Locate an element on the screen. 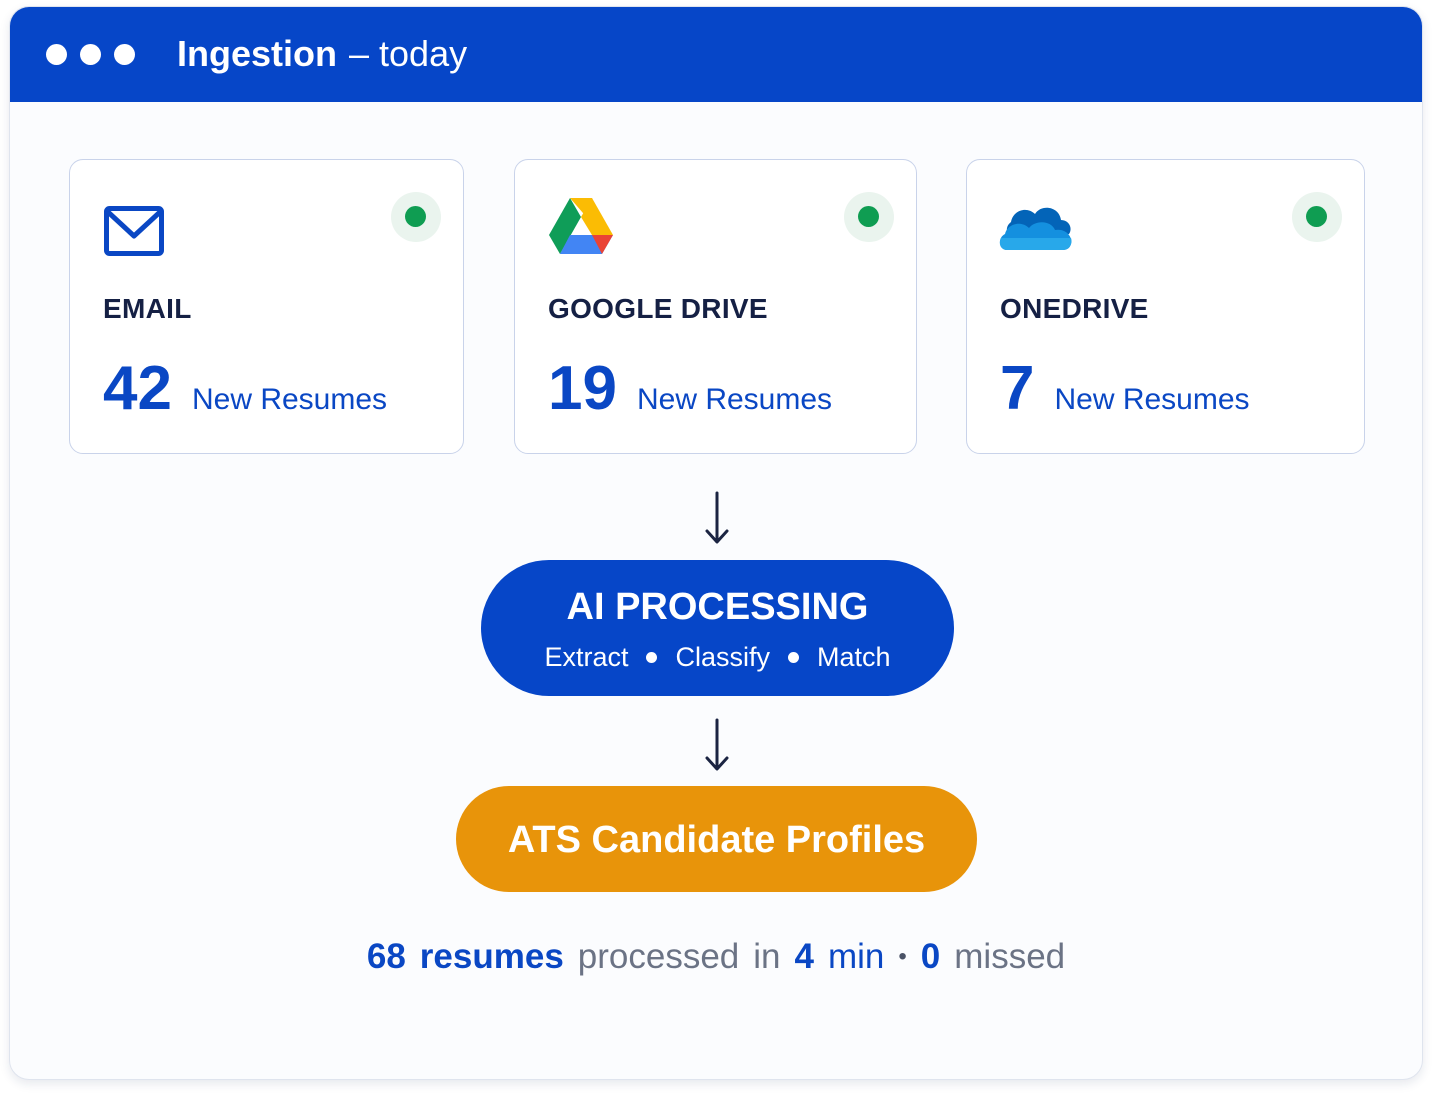 This screenshot has height=1098, width=1433. source-metric: 7 New Resumes is located at coordinates (1125, 389).